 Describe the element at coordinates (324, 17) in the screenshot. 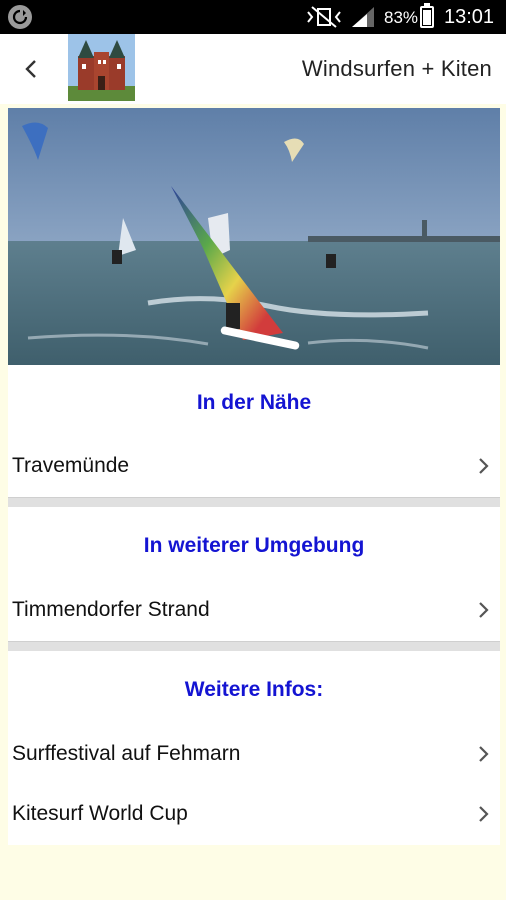

I see `vibrate-mute-icon` at that location.